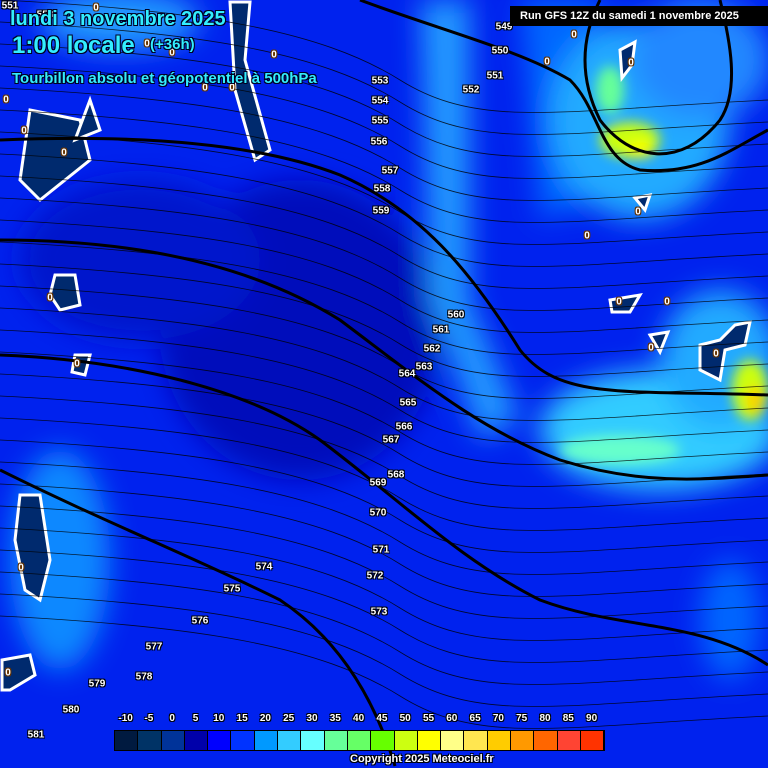 The width and height of the screenshot is (768, 768). What do you see at coordinates (382, 189) in the screenshot?
I see `contour-label: 558` at bounding box center [382, 189].